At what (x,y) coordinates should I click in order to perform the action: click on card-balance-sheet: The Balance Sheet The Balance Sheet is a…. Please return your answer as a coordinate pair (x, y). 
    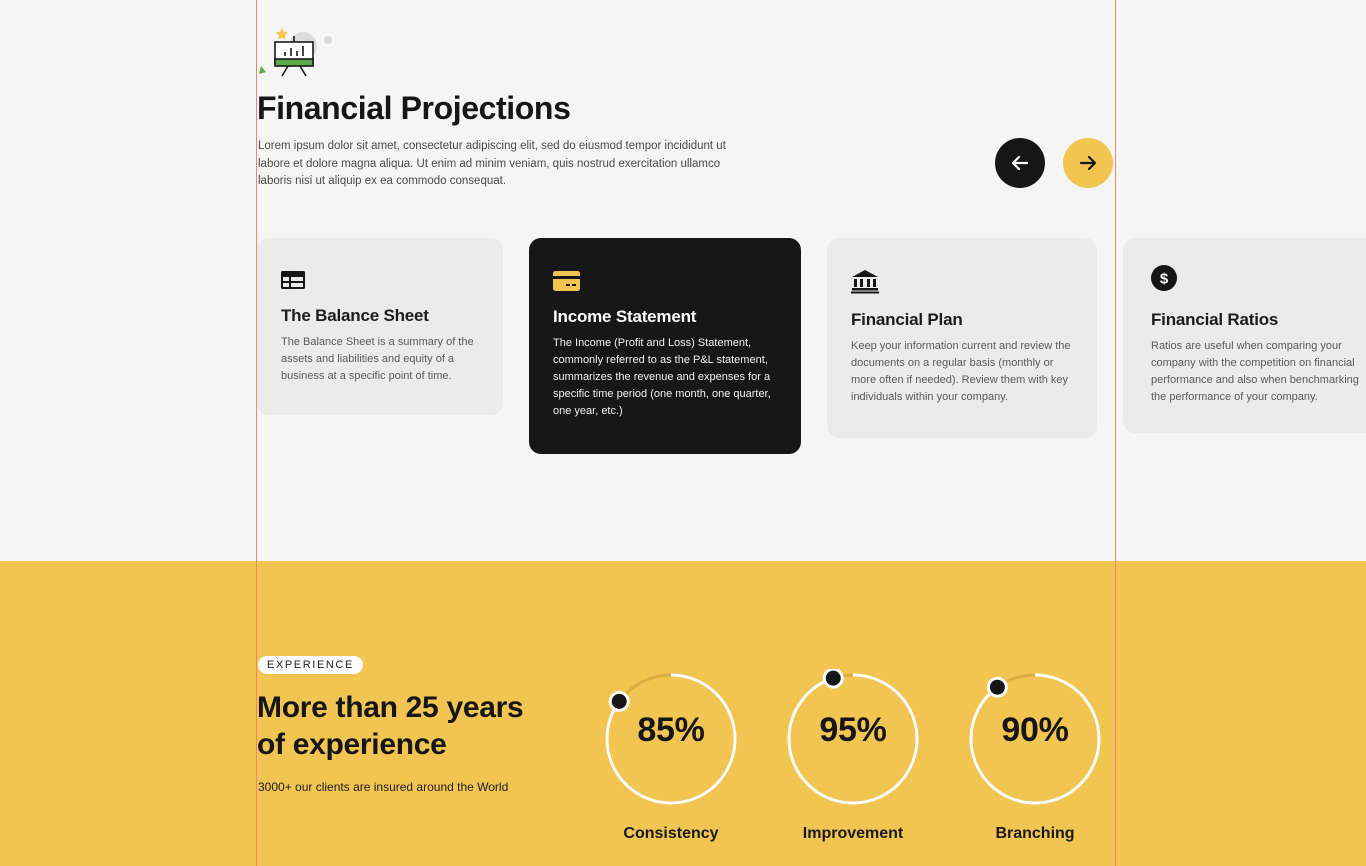
    Looking at the image, I should click on (380, 326).